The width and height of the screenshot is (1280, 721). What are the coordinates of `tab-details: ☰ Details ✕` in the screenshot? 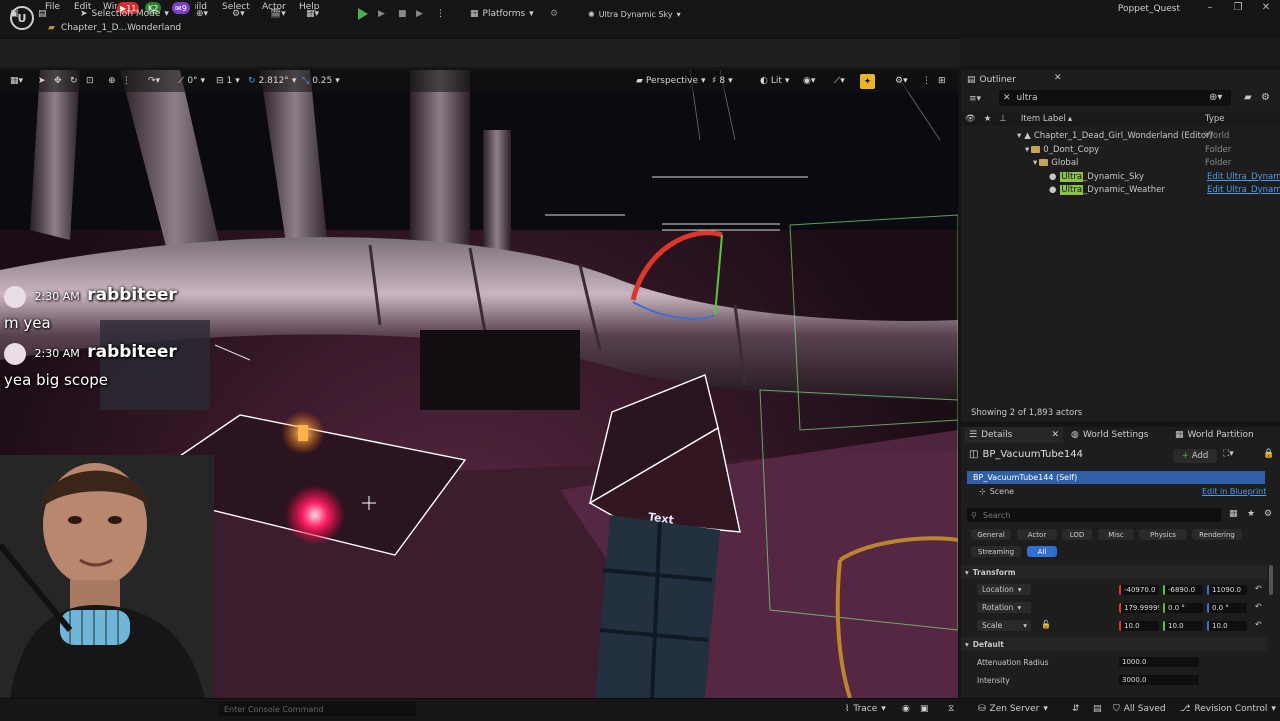 It's located at (1014, 435).